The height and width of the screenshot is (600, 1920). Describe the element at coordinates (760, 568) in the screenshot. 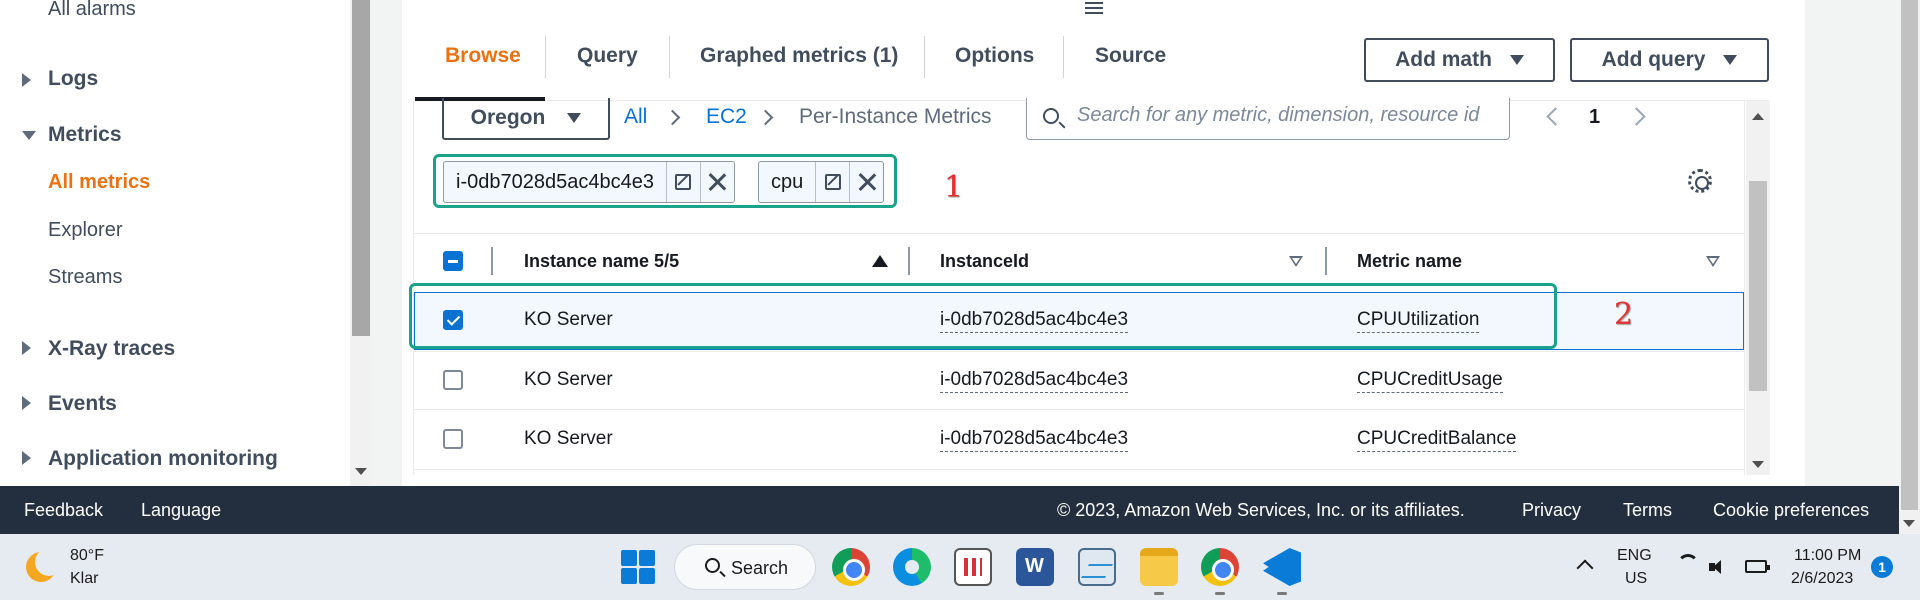

I see `taskbar-search-label: Search` at that location.